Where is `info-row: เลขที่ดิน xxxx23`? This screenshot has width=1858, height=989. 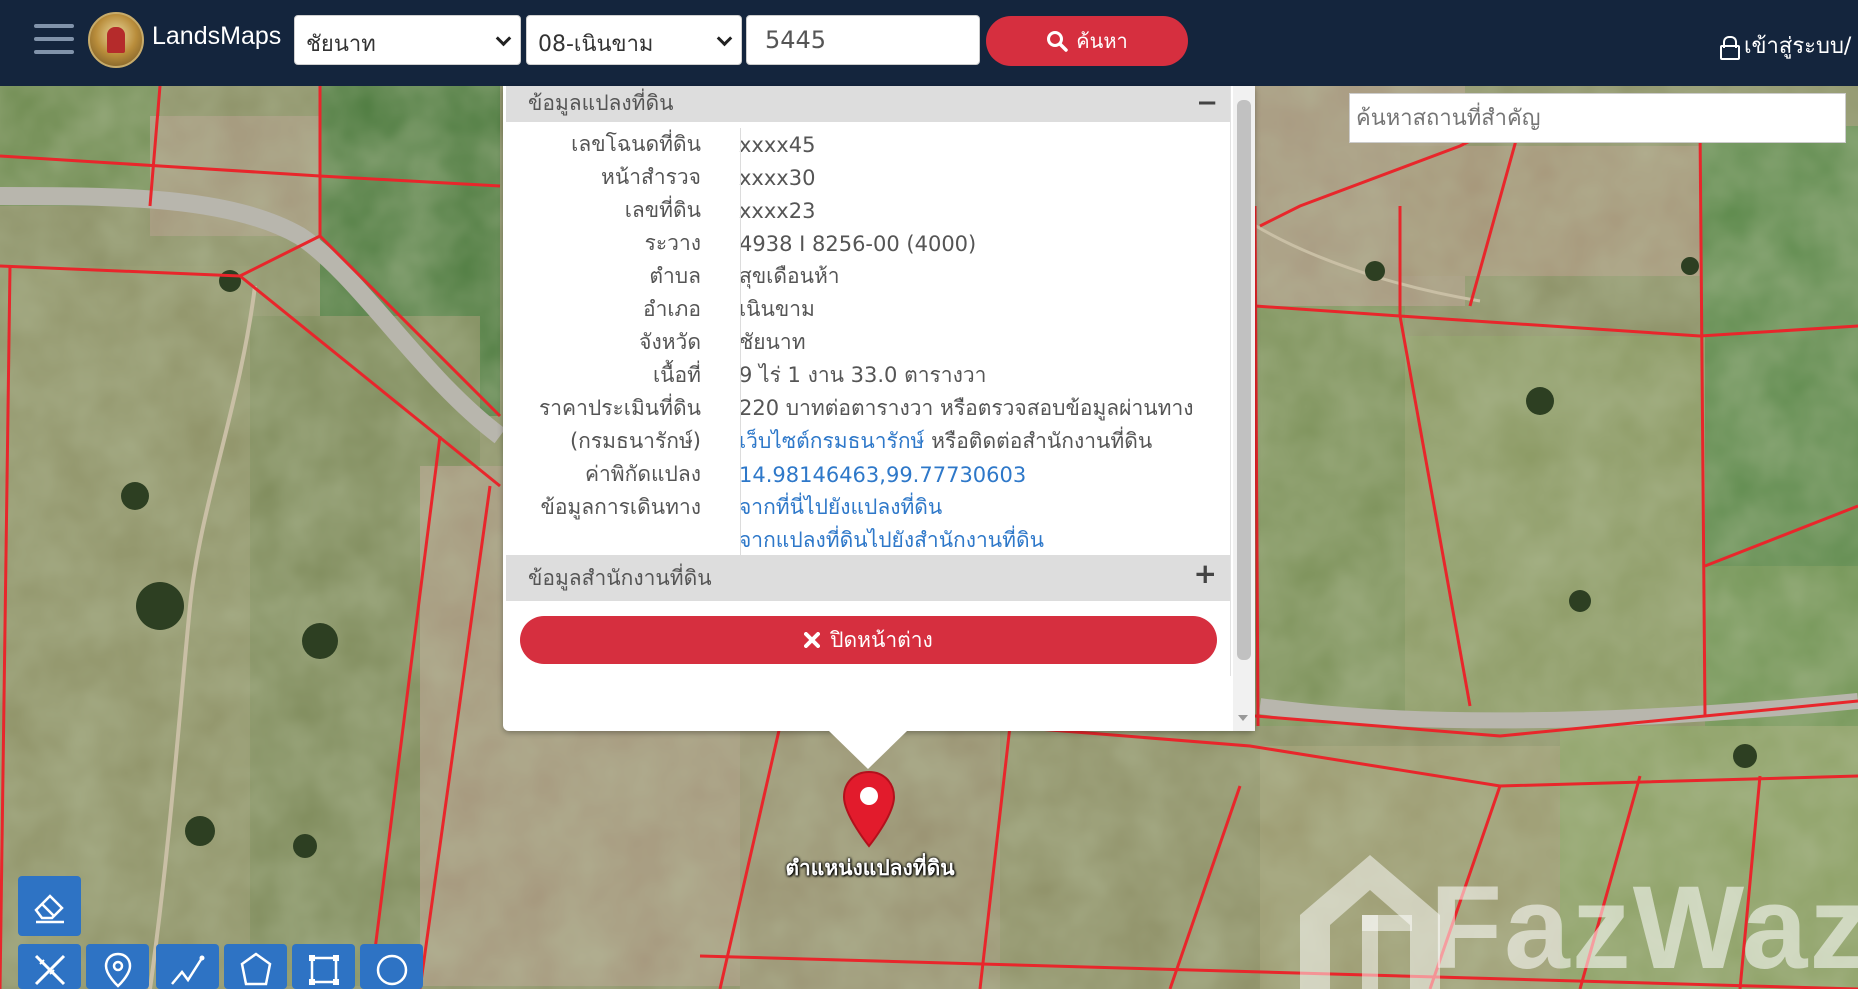 info-row: เลขที่ดิน xxxx23 is located at coordinates (868, 210).